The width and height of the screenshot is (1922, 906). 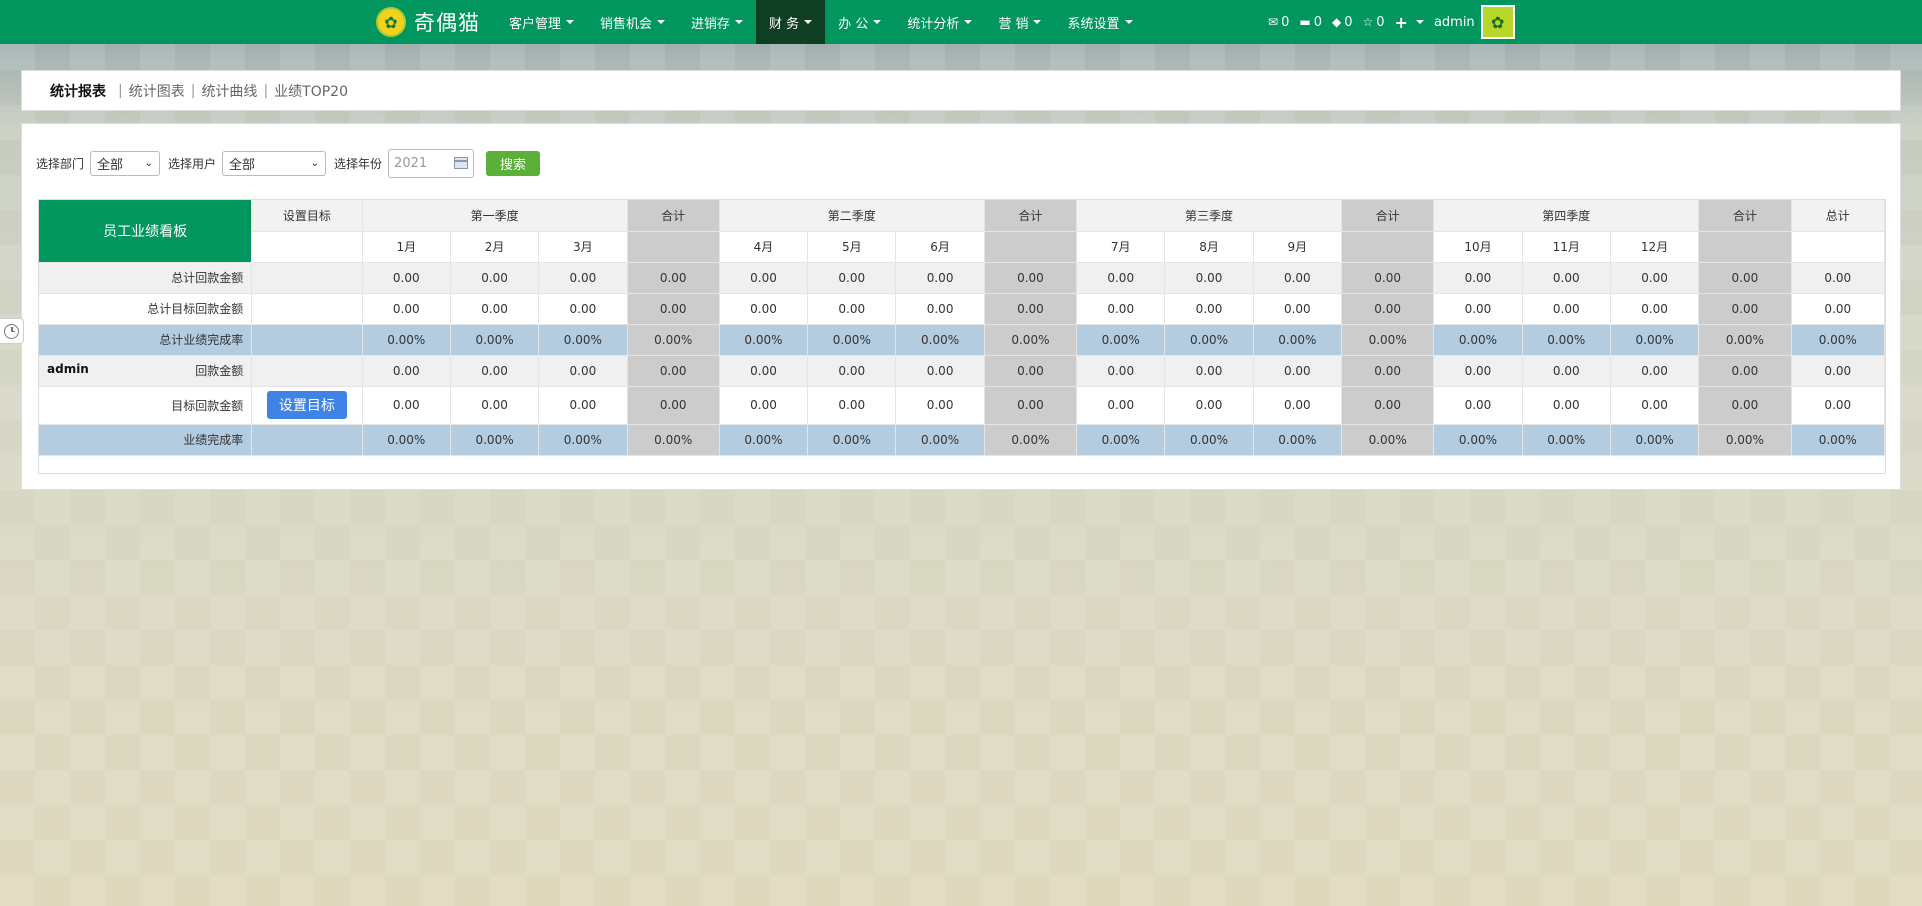 What do you see at coordinates (583, 247) in the screenshot?
I see `month-header: 3月` at bounding box center [583, 247].